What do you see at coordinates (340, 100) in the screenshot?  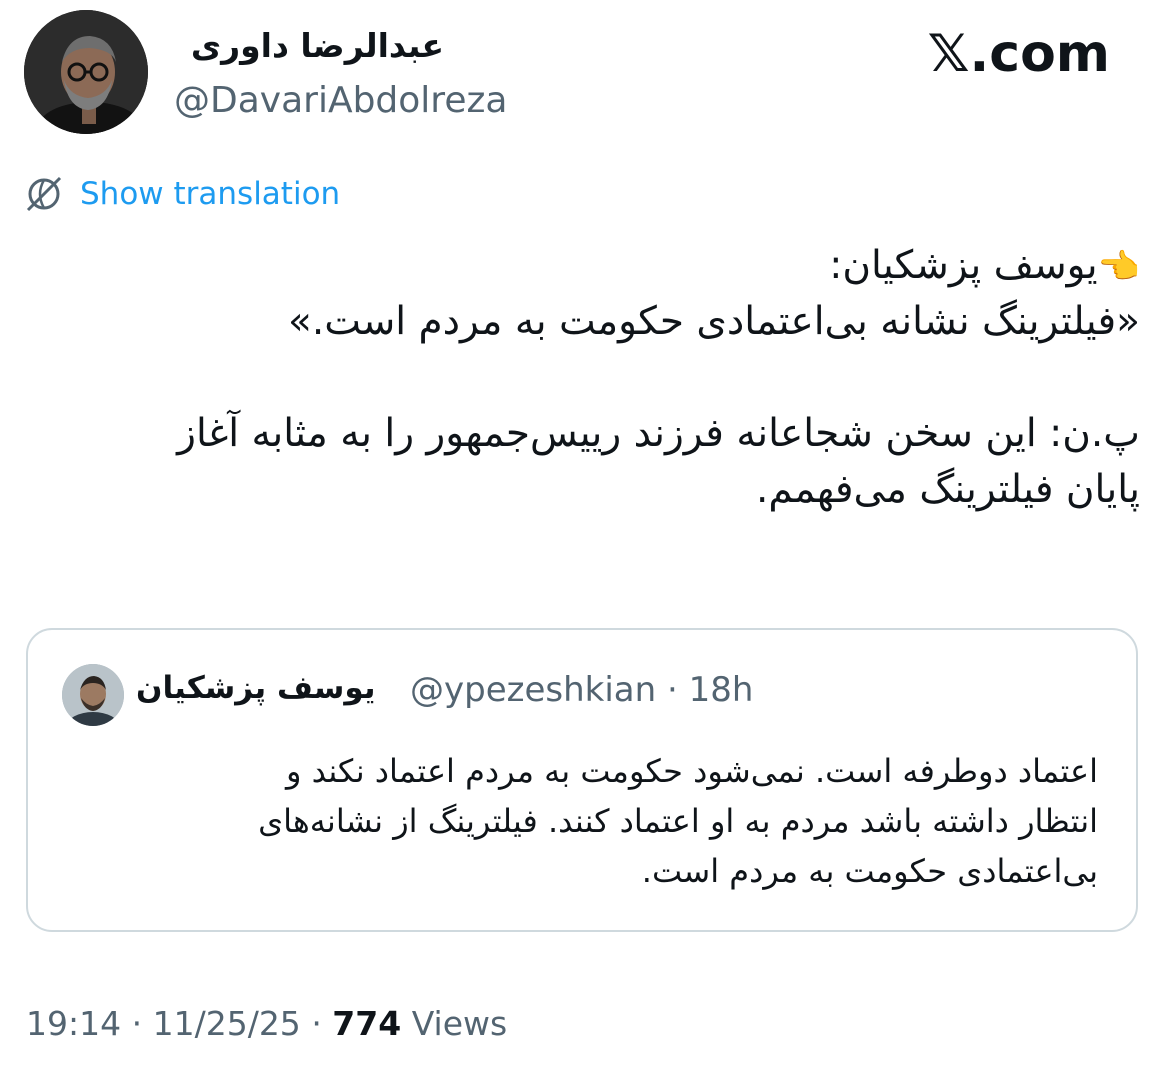 I see `author-handle: @DavariAbdolreza` at bounding box center [340, 100].